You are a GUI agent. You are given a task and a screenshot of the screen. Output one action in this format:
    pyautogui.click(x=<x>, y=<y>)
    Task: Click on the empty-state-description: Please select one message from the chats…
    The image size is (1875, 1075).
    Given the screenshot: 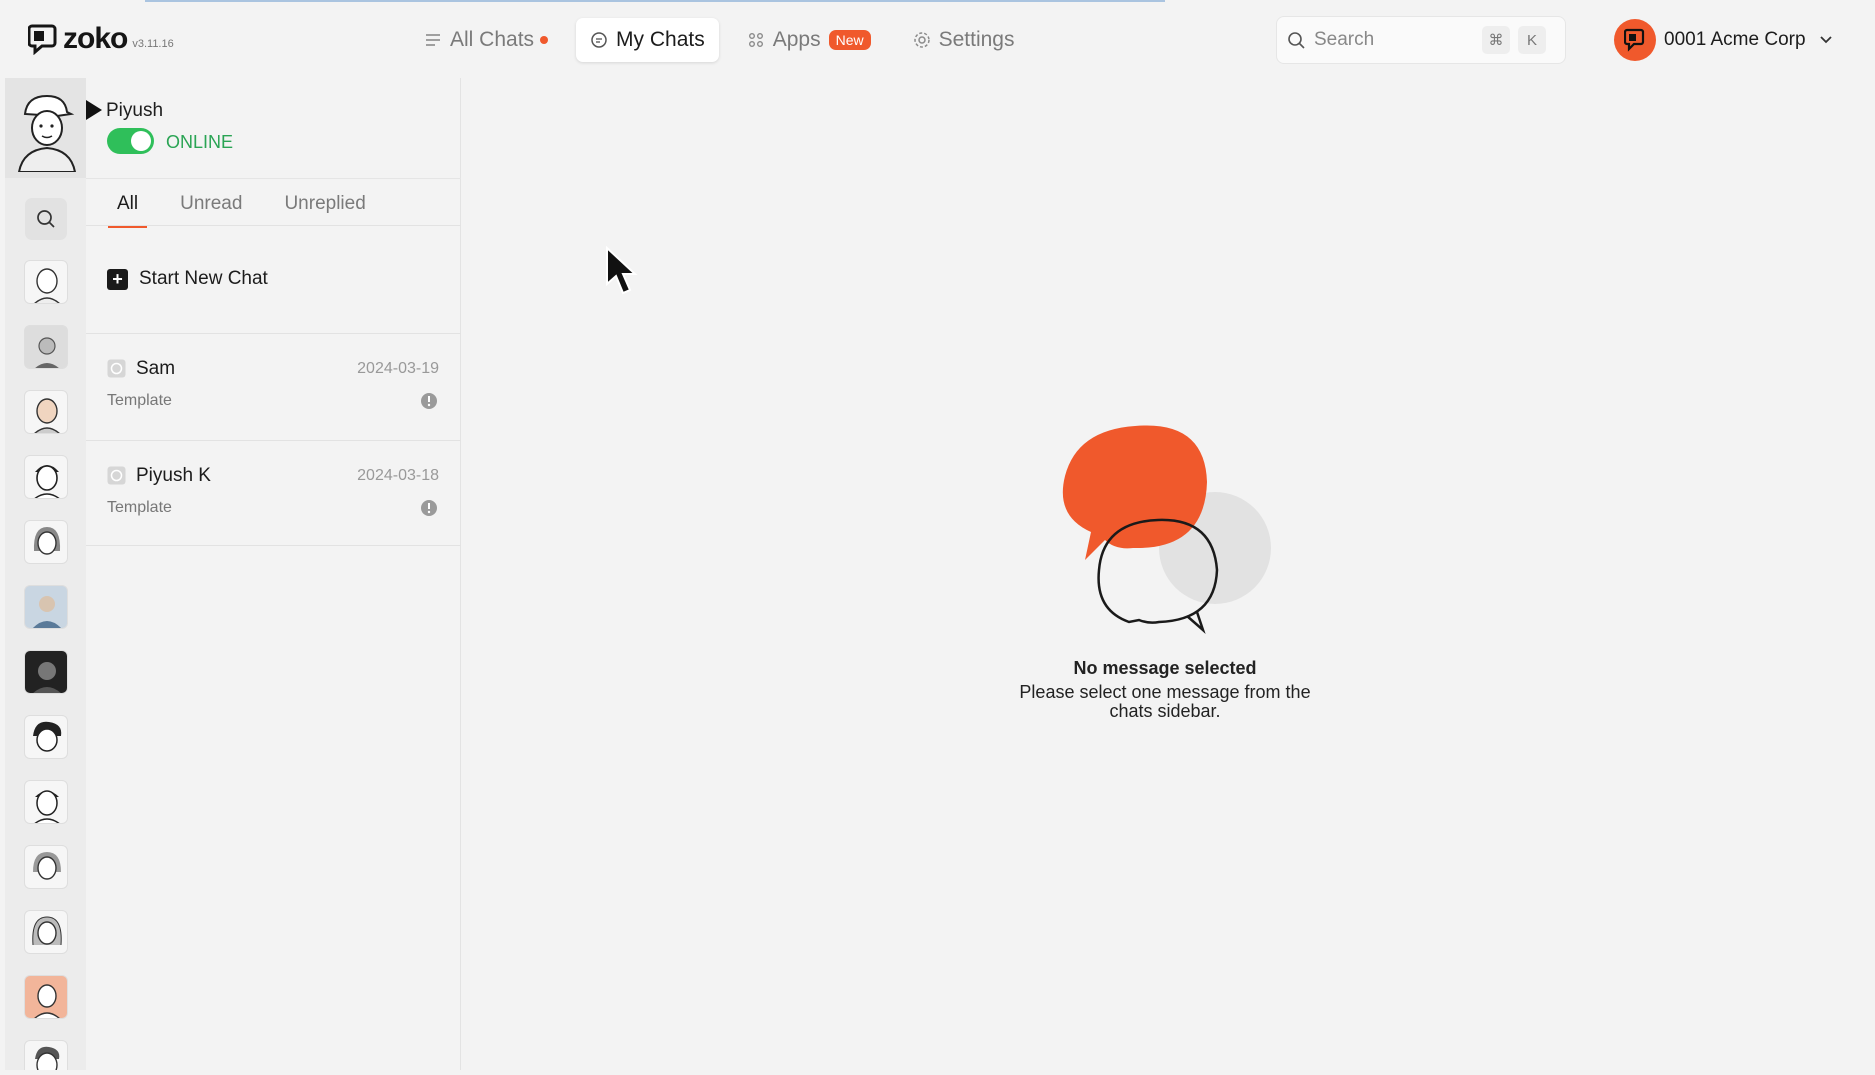 What is the action you would take?
    pyautogui.click(x=1165, y=701)
    